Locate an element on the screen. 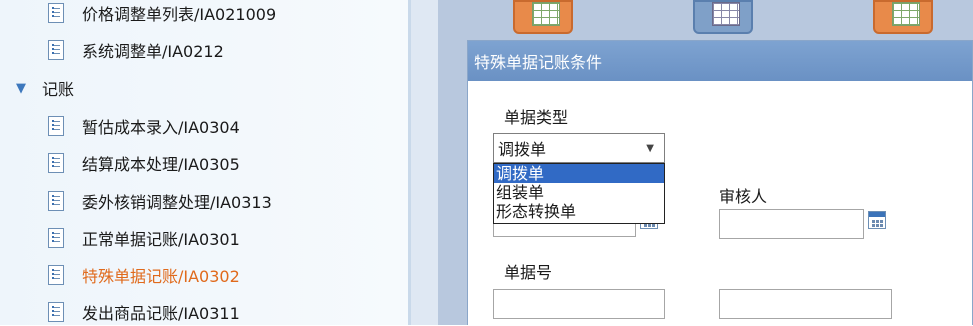 Image resolution: width=973 pixels, height=326 pixels. tree-item-label: 价格调整单列表/IA021009 is located at coordinates (179, 14).